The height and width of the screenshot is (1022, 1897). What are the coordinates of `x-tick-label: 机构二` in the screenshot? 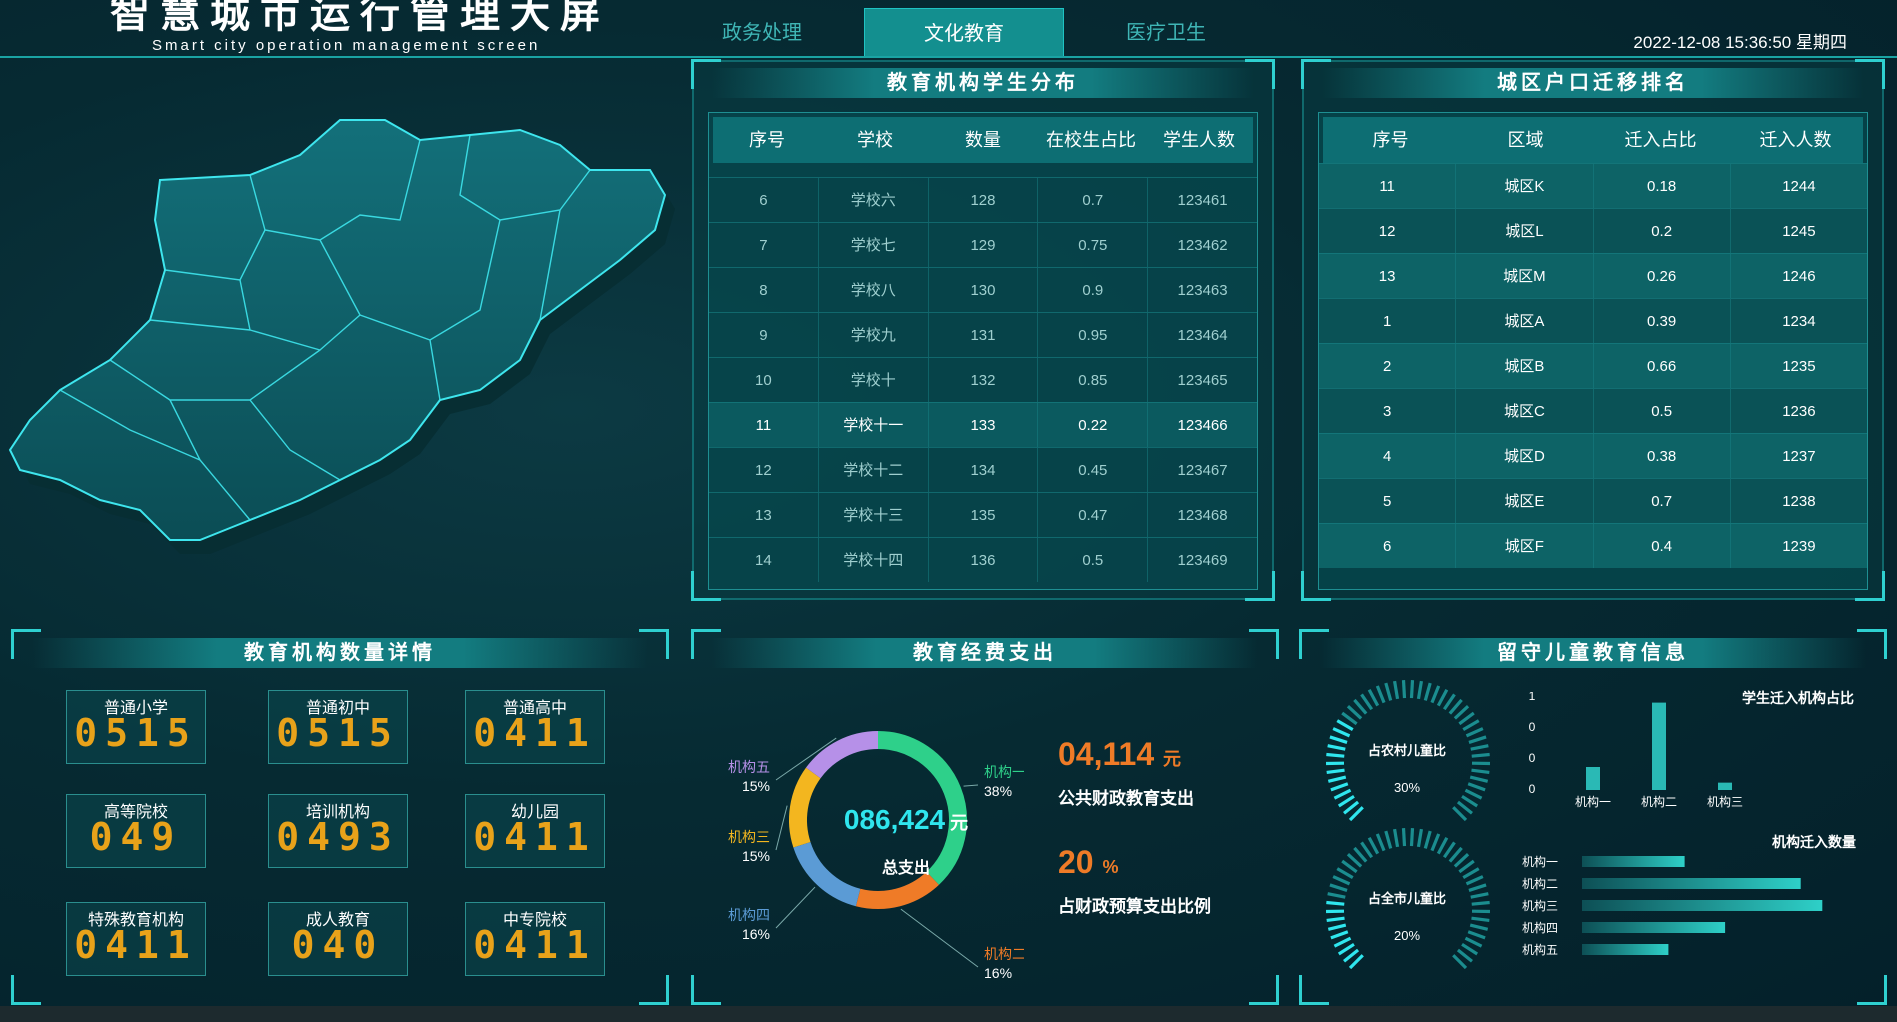 It's located at (1659, 801).